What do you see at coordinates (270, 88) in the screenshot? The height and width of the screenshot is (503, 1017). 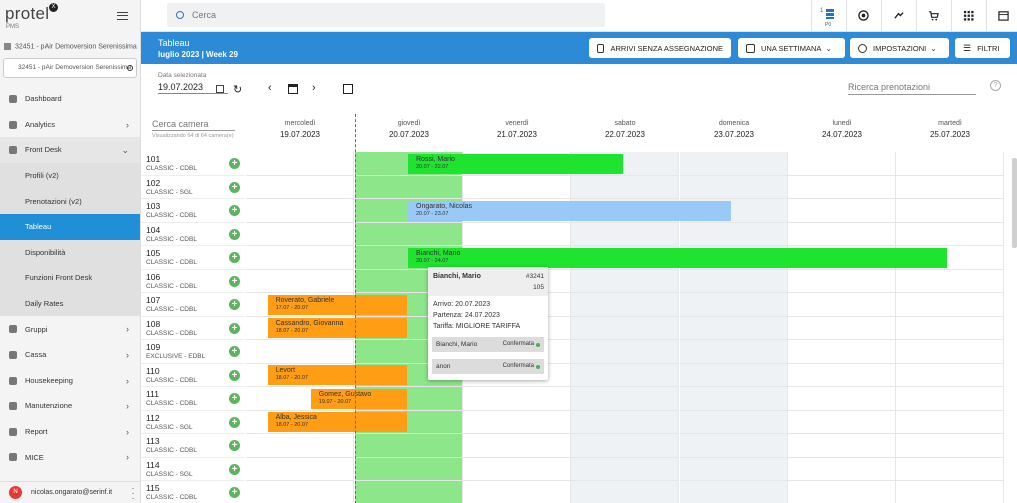 I see `prev-arrow-icon: ‹` at bounding box center [270, 88].